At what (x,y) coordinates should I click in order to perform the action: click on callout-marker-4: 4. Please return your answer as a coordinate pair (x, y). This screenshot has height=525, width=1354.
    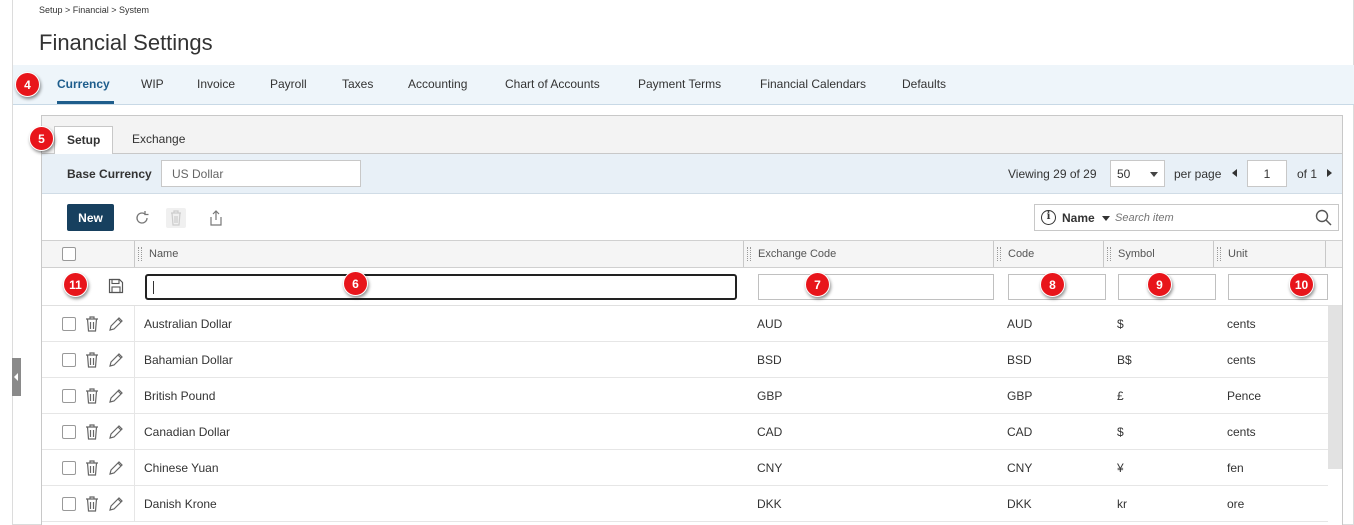
    Looking at the image, I should click on (27, 84).